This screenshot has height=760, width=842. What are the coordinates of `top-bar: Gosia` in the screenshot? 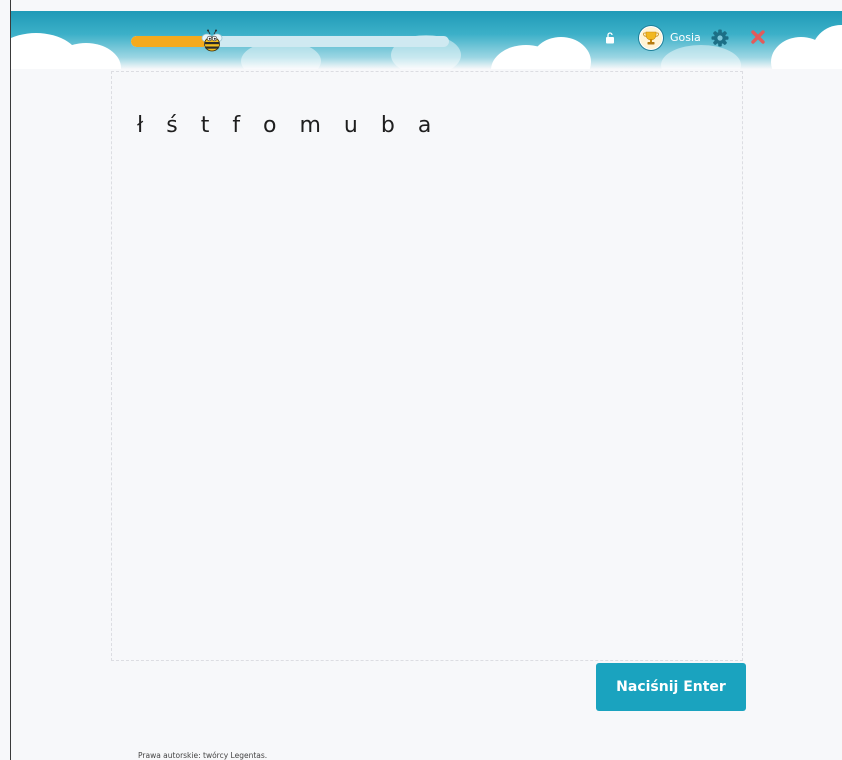 It's located at (426, 40).